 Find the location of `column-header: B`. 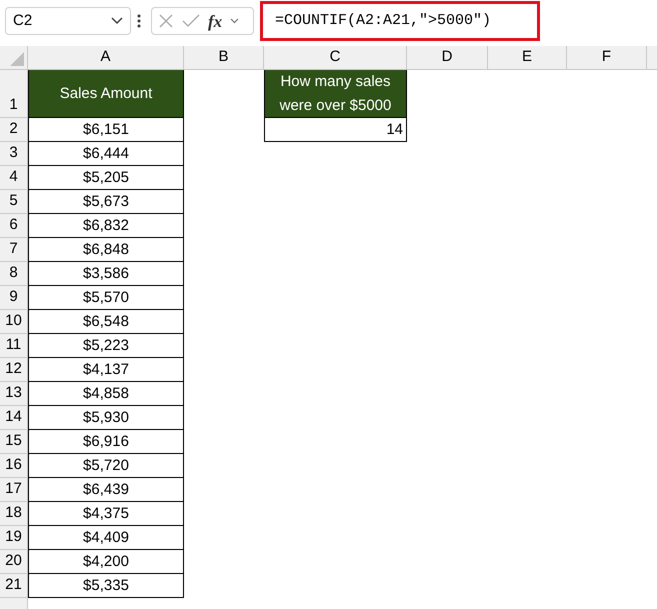

column-header: B is located at coordinates (224, 58).